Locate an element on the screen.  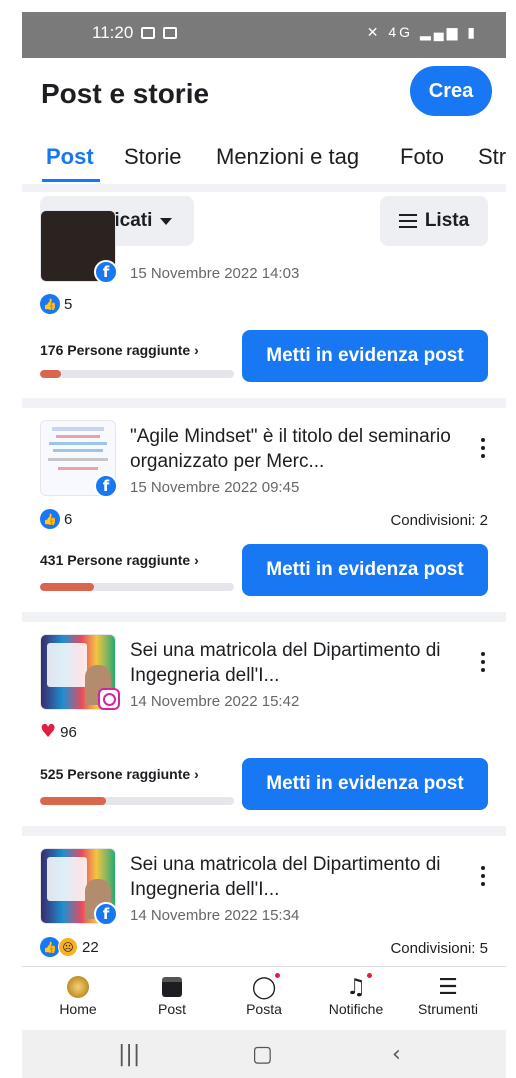
reach-link: 525 Persone raggiunte › is located at coordinates (119, 774).